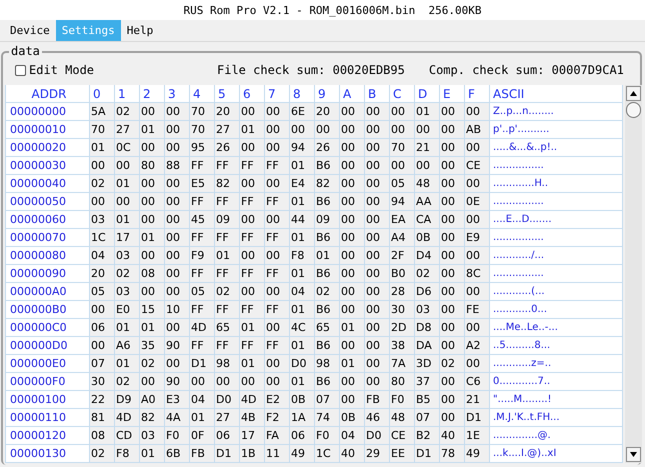  Describe the element at coordinates (402, 364) in the screenshot. I see `hex-cell: 7A` at that location.